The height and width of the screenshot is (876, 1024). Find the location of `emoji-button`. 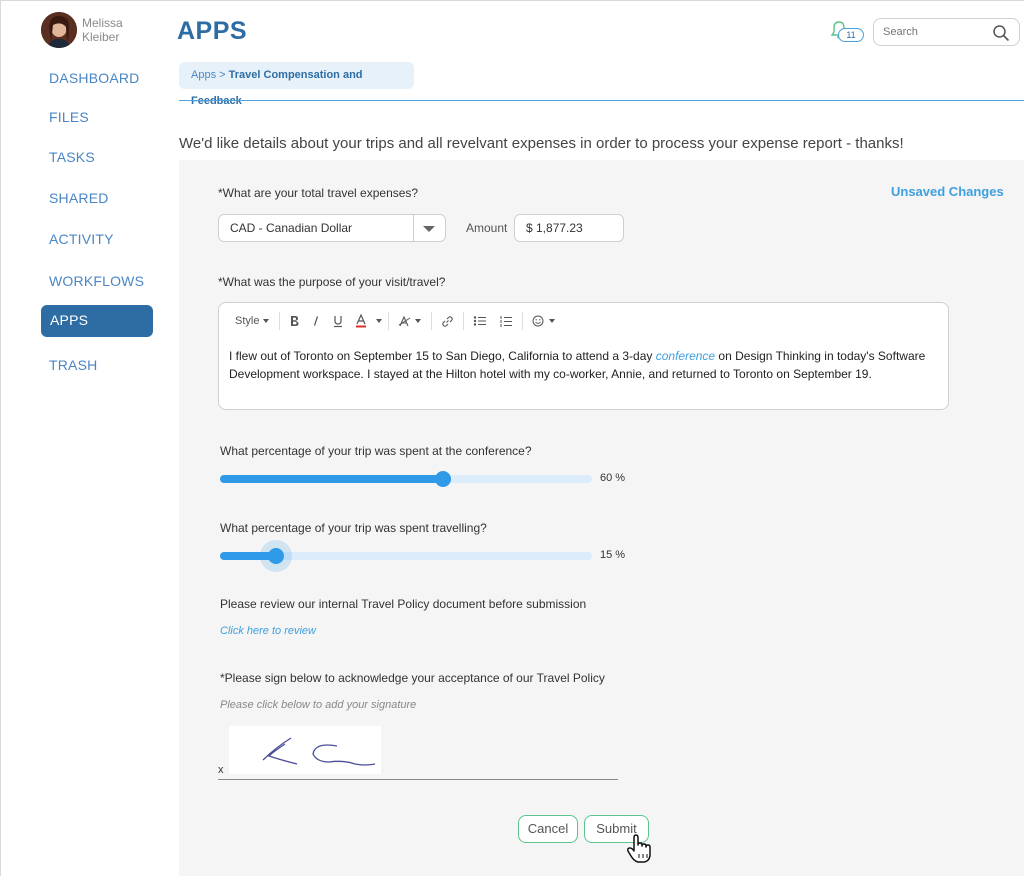

emoji-button is located at coordinates (544, 321).